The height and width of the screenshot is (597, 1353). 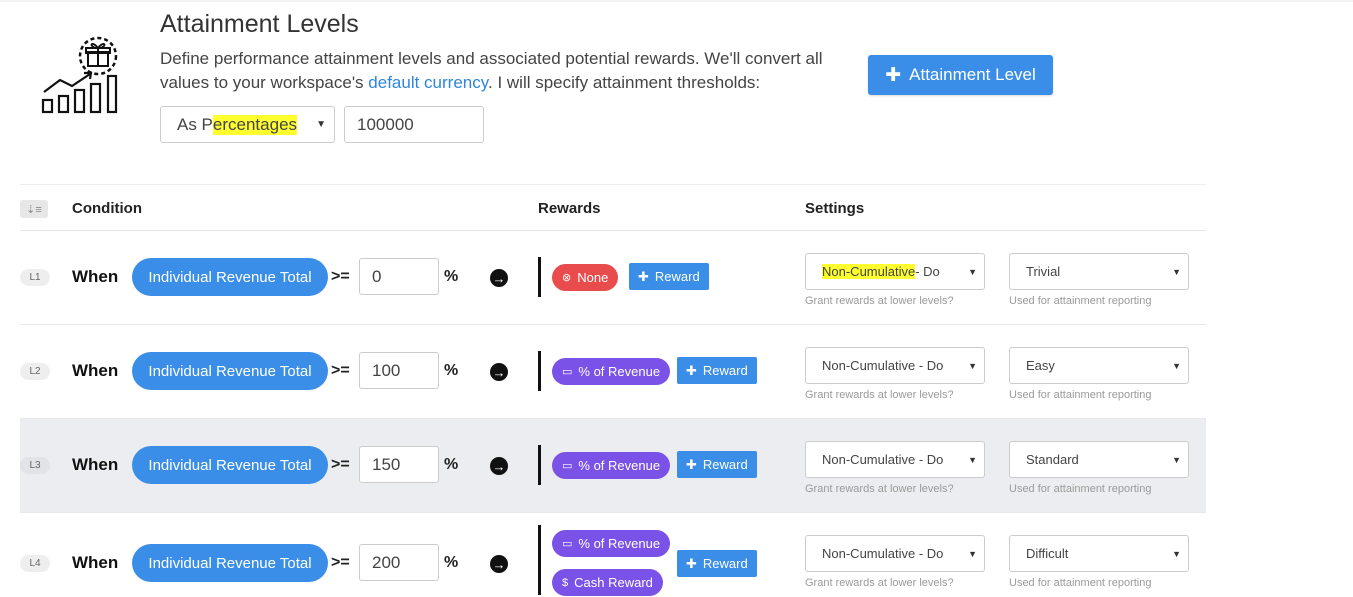 I want to click on dollar-icon: $, so click(x=565, y=582).